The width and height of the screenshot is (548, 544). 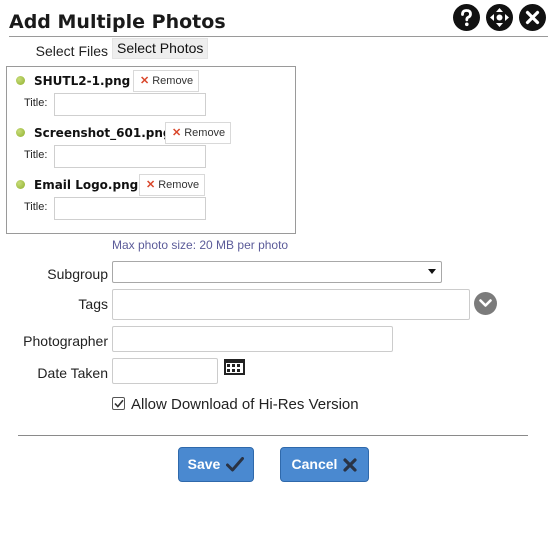 What do you see at coordinates (93, 304) in the screenshot?
I see `tags-label: Tags` at bounding box center [93, 304].